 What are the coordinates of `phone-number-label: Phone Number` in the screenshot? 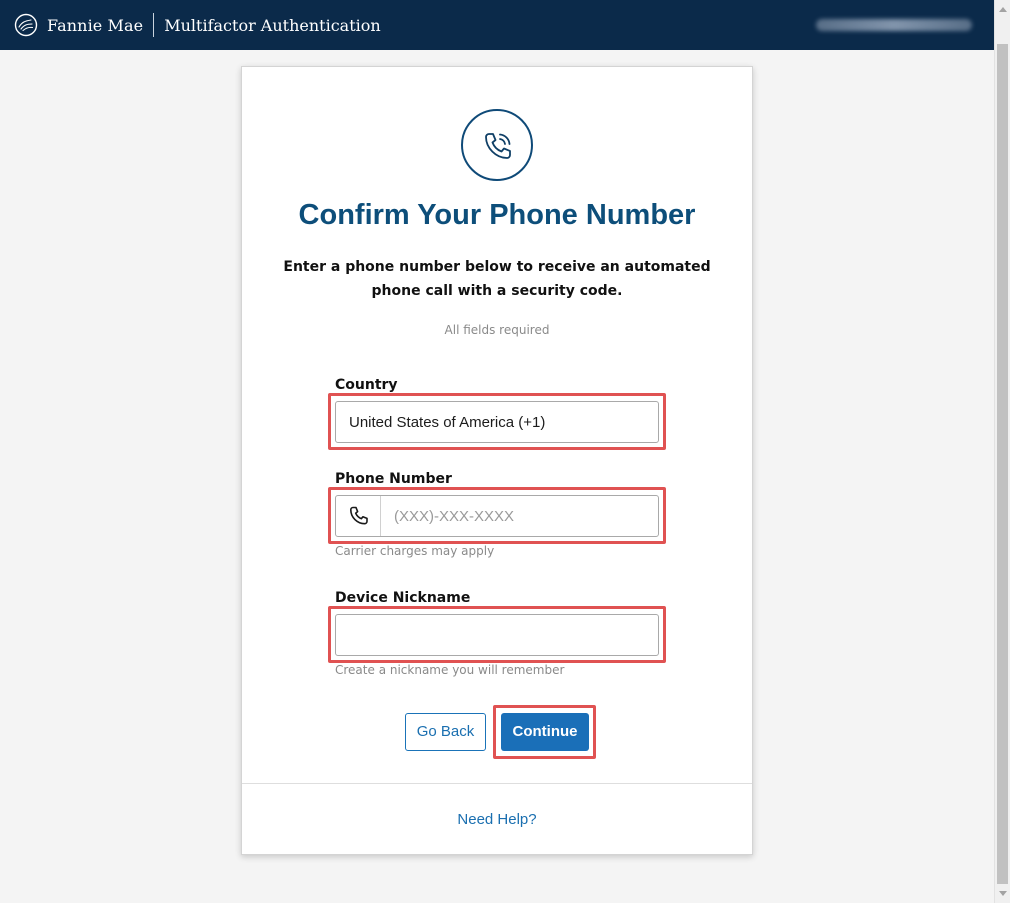 It's located at (393, 479).